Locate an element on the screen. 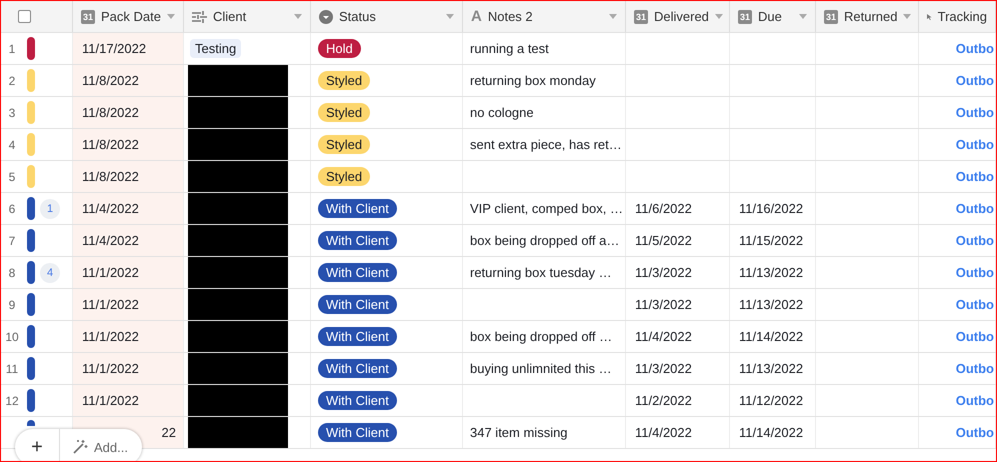 The height and width of the screenshot is (462, 997). row-number: 2 is located at coordinates (12, 81).